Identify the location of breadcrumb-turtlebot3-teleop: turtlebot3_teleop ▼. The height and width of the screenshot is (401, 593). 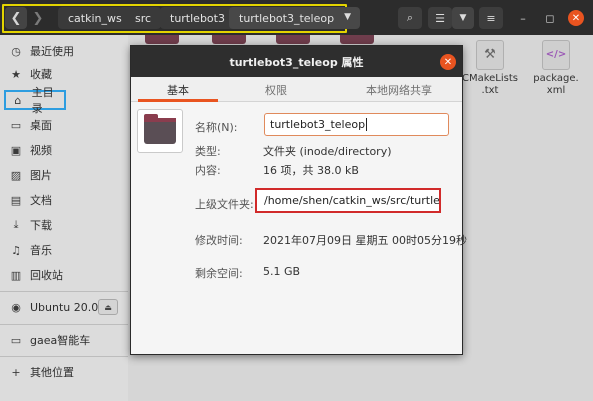
(295, 18).